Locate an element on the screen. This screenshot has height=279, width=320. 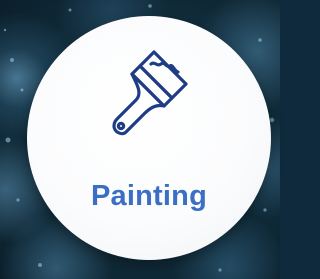
card-title: Painting is located at coordinates (149, 196).